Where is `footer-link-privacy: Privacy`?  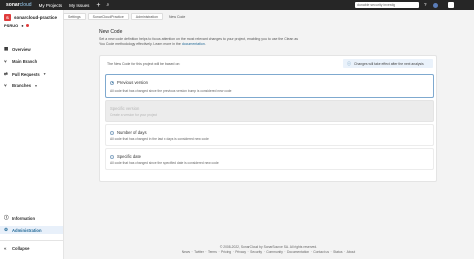
footer-link-privacy: Privacy is located at coordinates (240, 252).